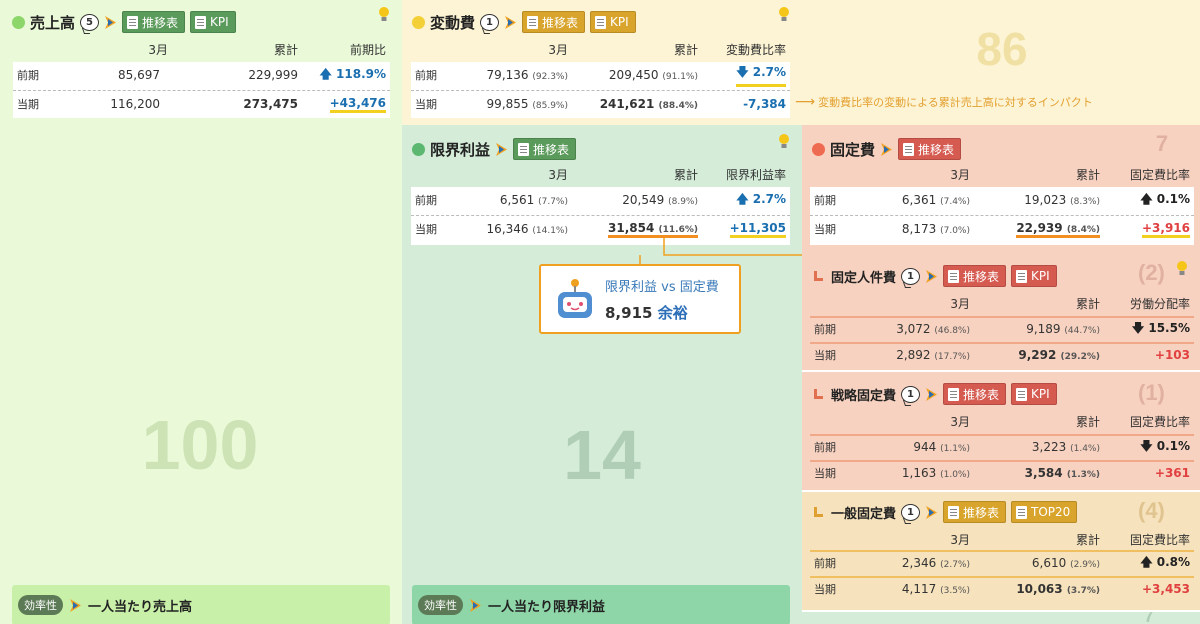 This screenshot has width=1200, height=624. What do you see at coordinates (285, 49) in the screenshot?
I see `col-cum-header: 累計` at bounding box center [285, 49].